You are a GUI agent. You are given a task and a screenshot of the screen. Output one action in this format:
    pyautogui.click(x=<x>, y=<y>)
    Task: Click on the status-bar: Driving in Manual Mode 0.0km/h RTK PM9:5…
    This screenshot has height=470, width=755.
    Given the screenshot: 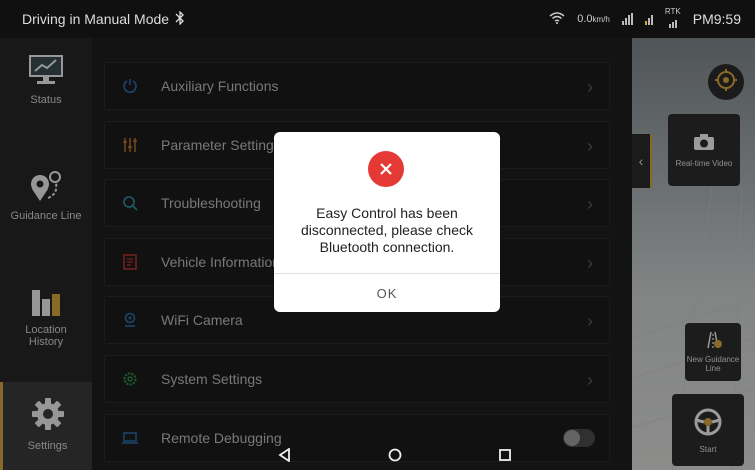 What is the action you would take?
    pyautogui.click(x=377, y=19)
    